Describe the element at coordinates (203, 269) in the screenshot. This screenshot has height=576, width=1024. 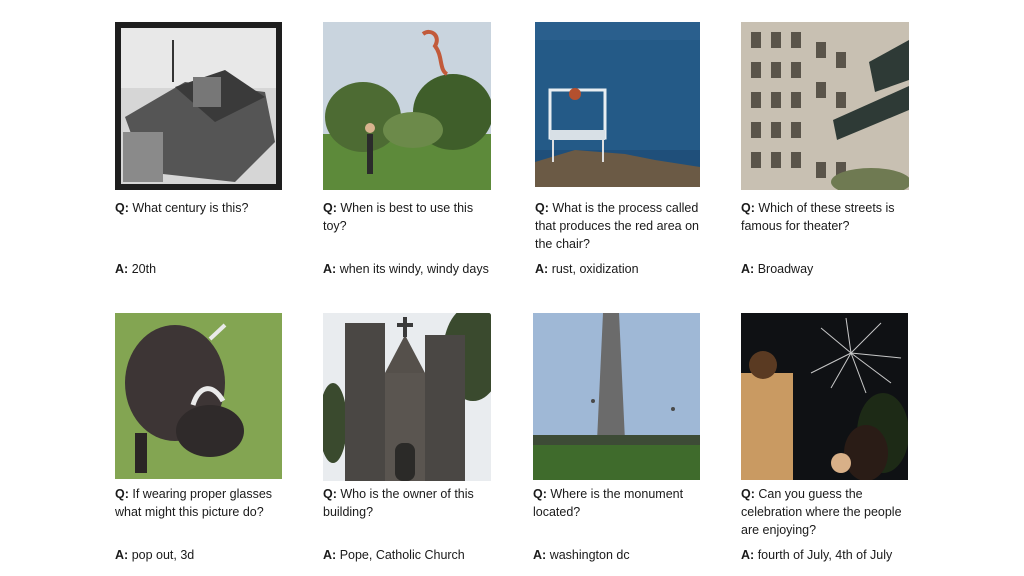
I see `answer-text: A: 20th` at that location.